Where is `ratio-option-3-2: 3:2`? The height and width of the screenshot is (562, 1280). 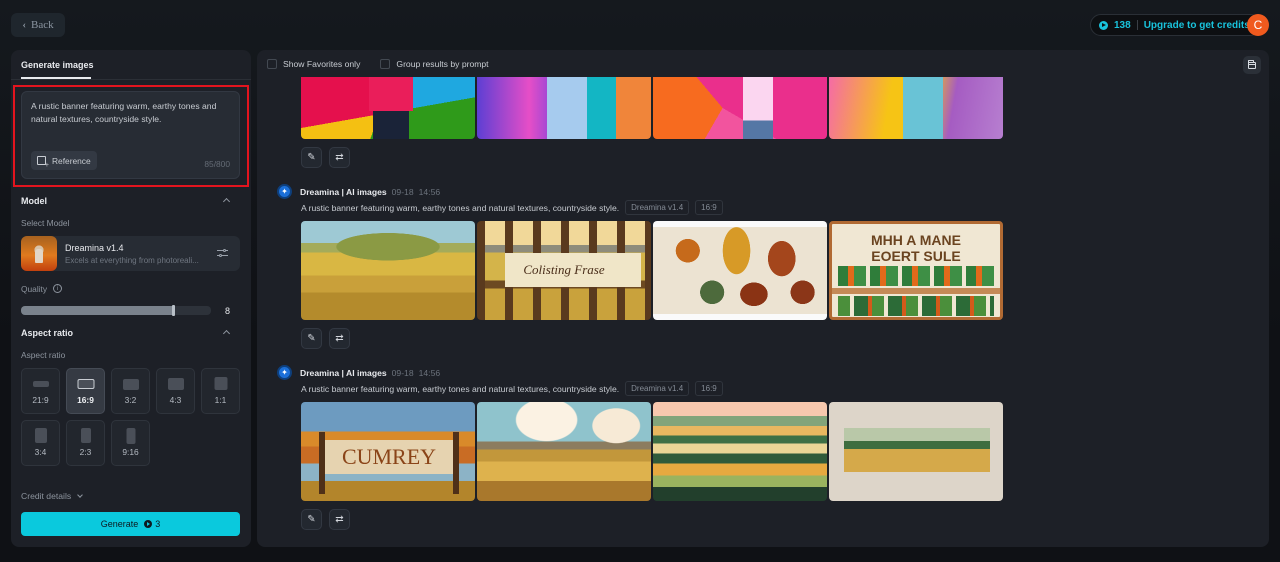 ratio-option-3-2: 3:2 is located at coordinates (130, 391).